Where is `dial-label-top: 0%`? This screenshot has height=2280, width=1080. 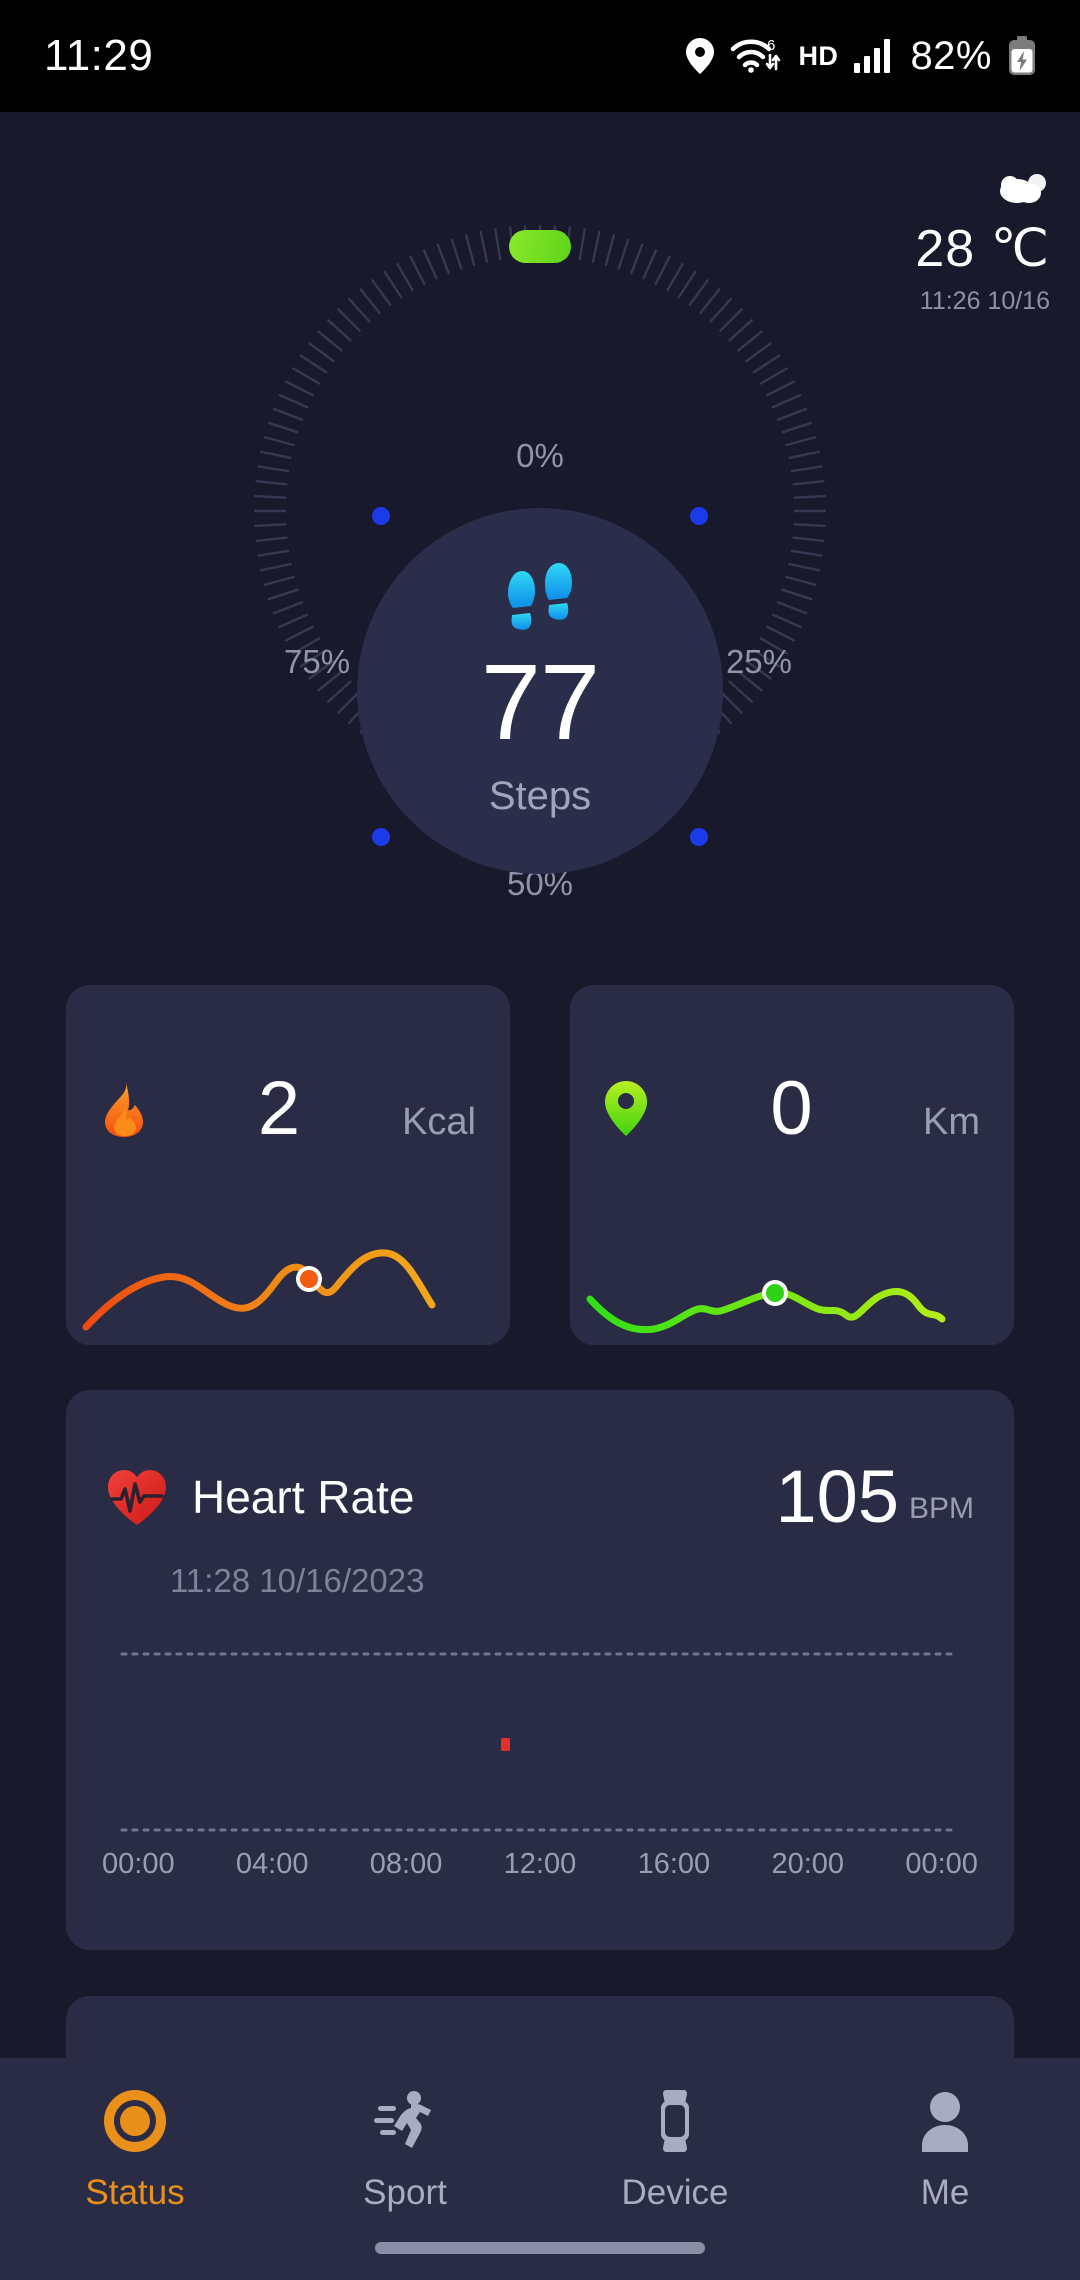 dial-label-top: 0% is located at coordinates (540, 455).